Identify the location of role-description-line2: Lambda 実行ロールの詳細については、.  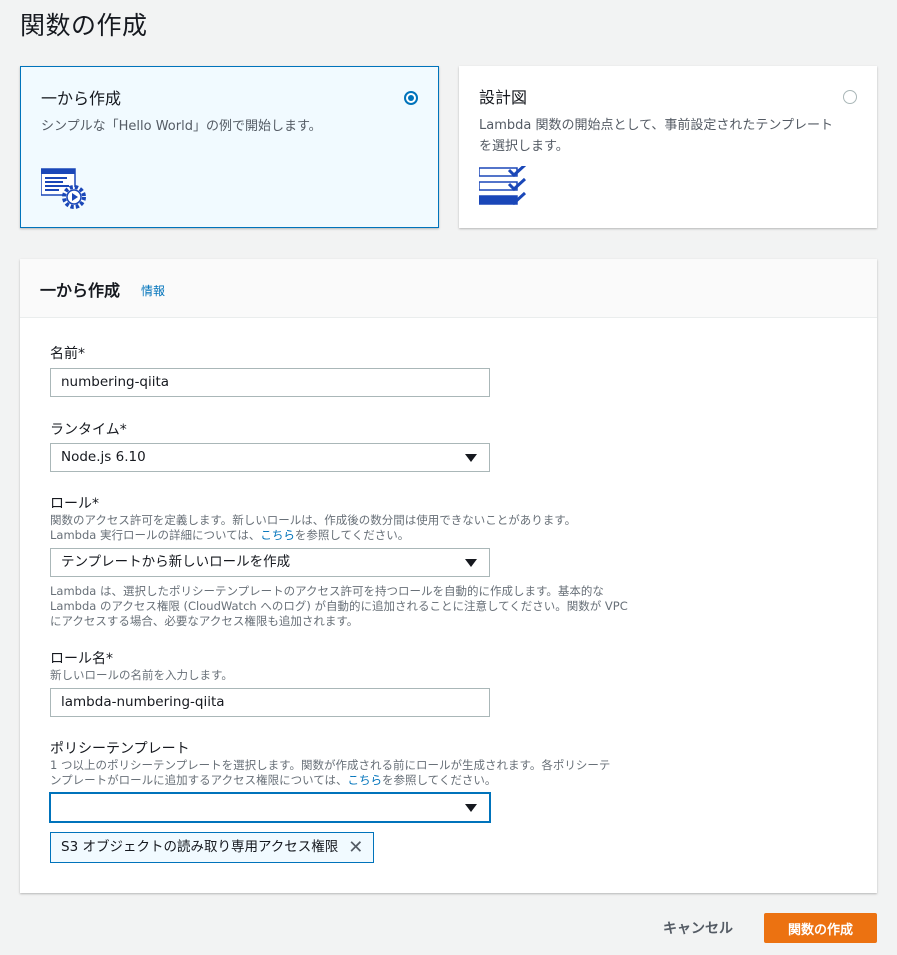
(155, 535).